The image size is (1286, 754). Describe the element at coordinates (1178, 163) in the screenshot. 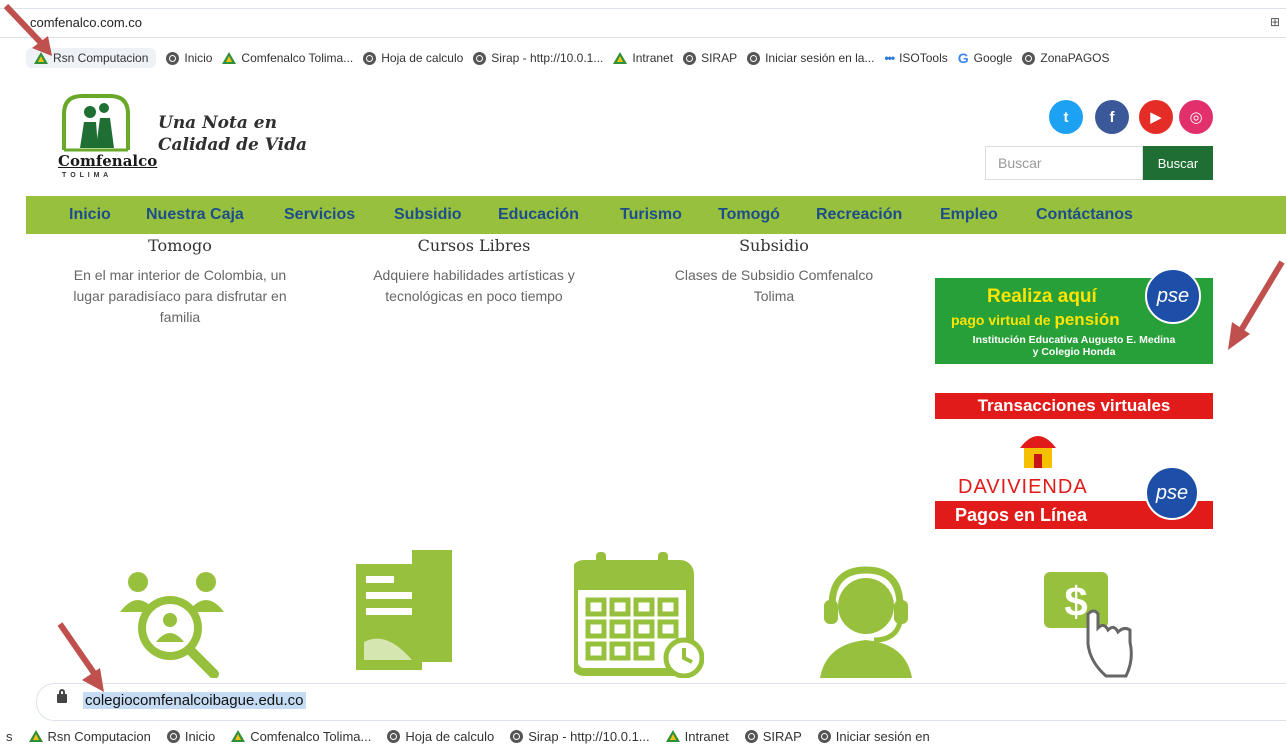

I see `search-button: Buscar` at that location.